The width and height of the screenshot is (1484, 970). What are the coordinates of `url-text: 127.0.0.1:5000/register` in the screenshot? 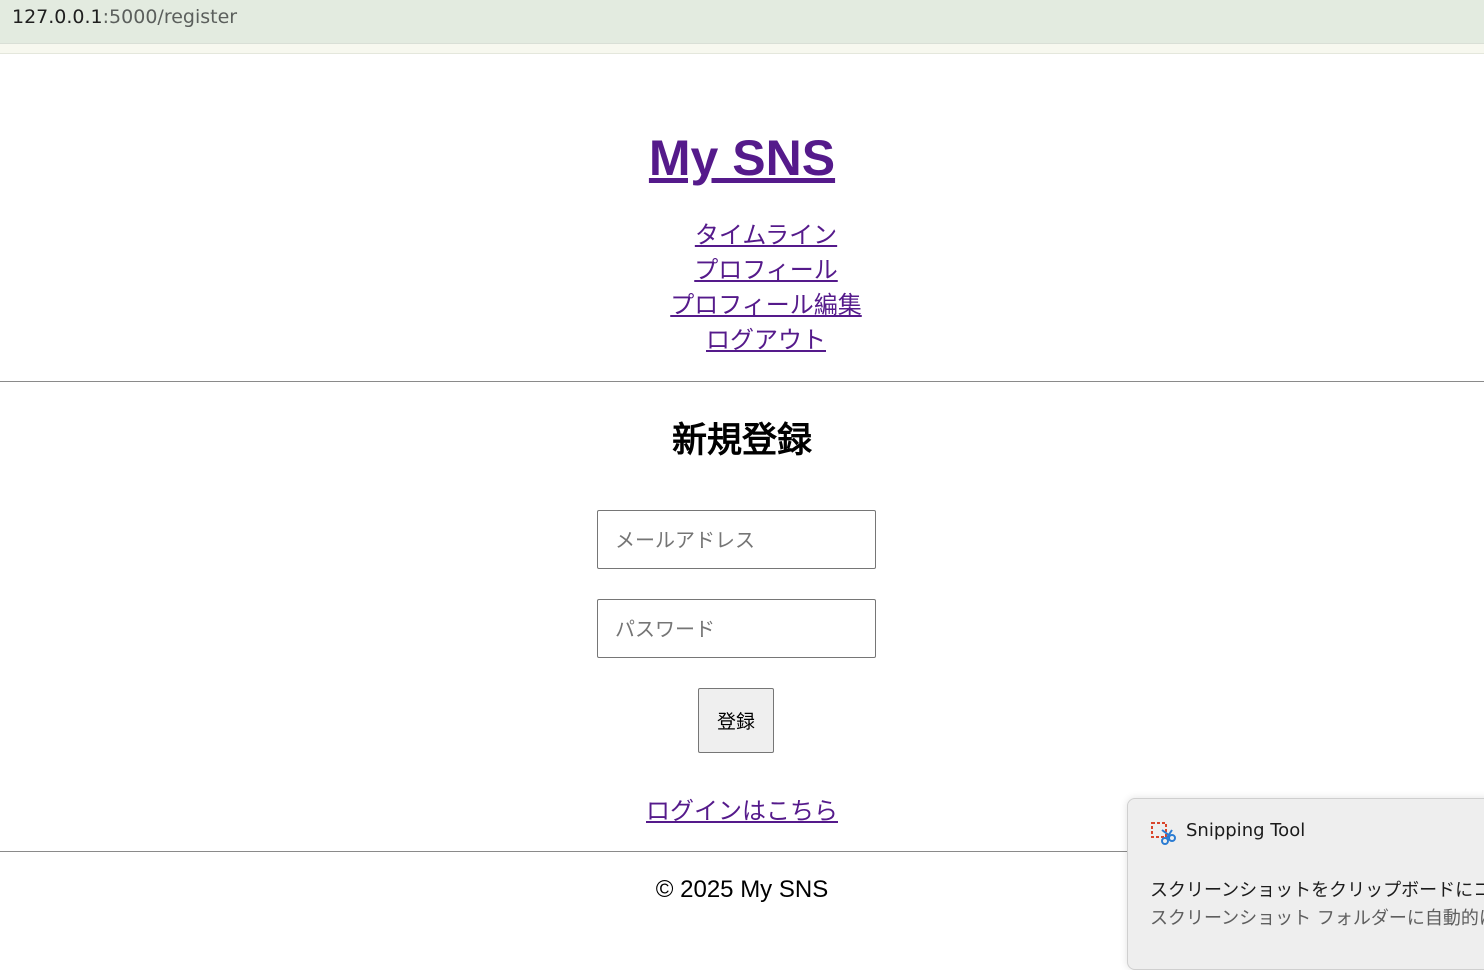 It's located at (124, 17).